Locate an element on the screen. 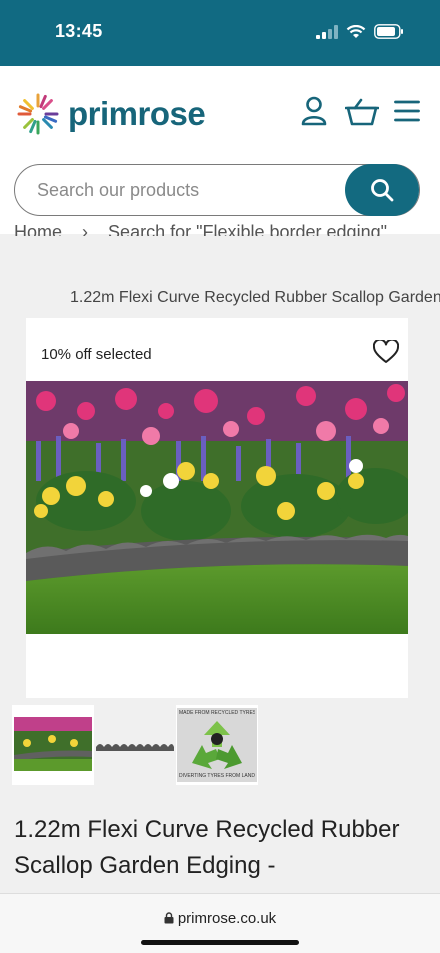  search-icon is located at coordinates (382, 190).